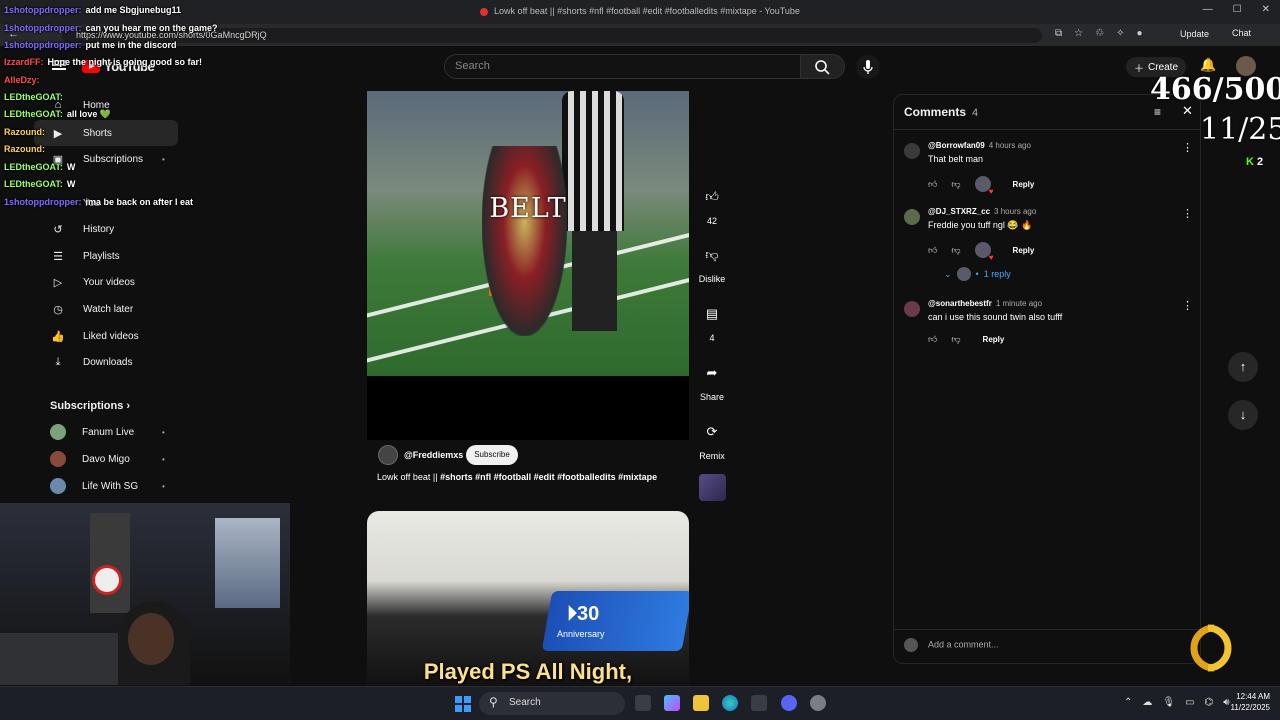 The width and height of the screenshot is (1280, 720). Describe the element at coordinates (622, 66) in the screenshot. I see `search-input: Search` at that location.